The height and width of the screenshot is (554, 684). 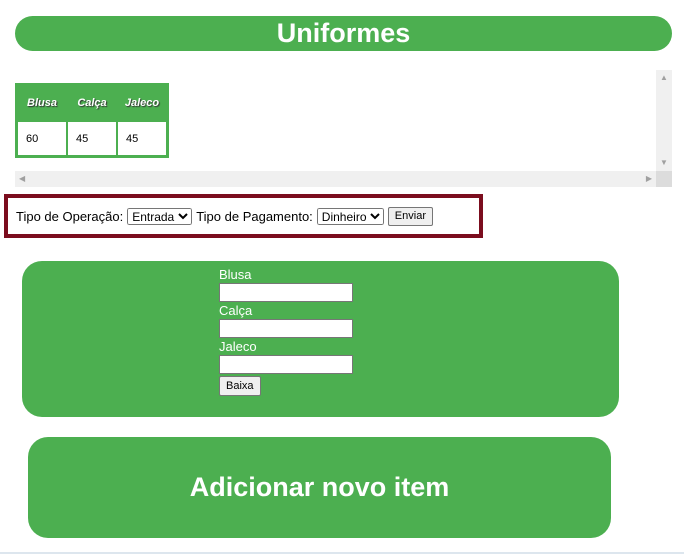 I want to click on table-header-row: Blusa Calça Jaleco, so click(x=92, y=103).